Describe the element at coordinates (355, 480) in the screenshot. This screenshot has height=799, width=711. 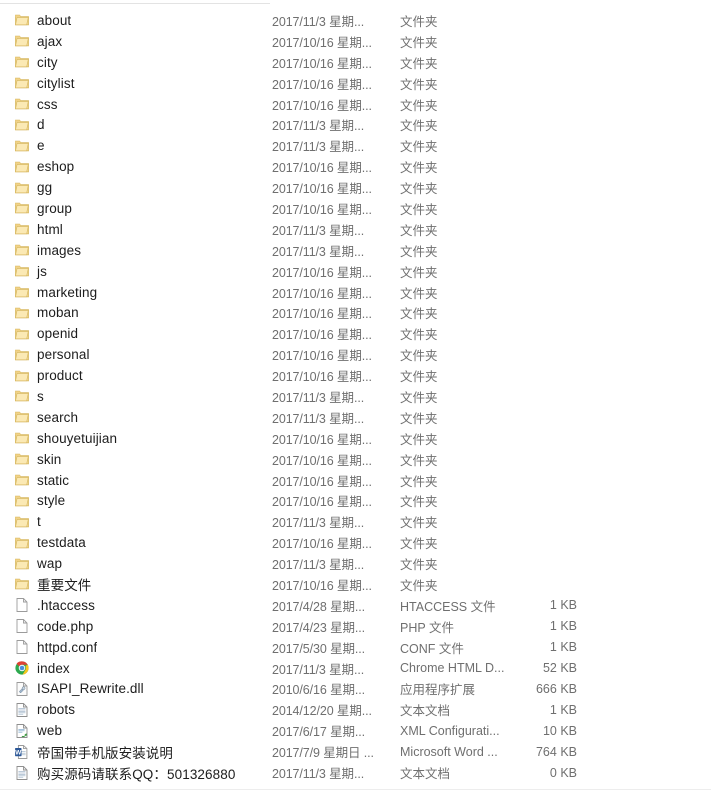
I see `file-row: static 2017/10/16 星期... 文件夹` at that location.